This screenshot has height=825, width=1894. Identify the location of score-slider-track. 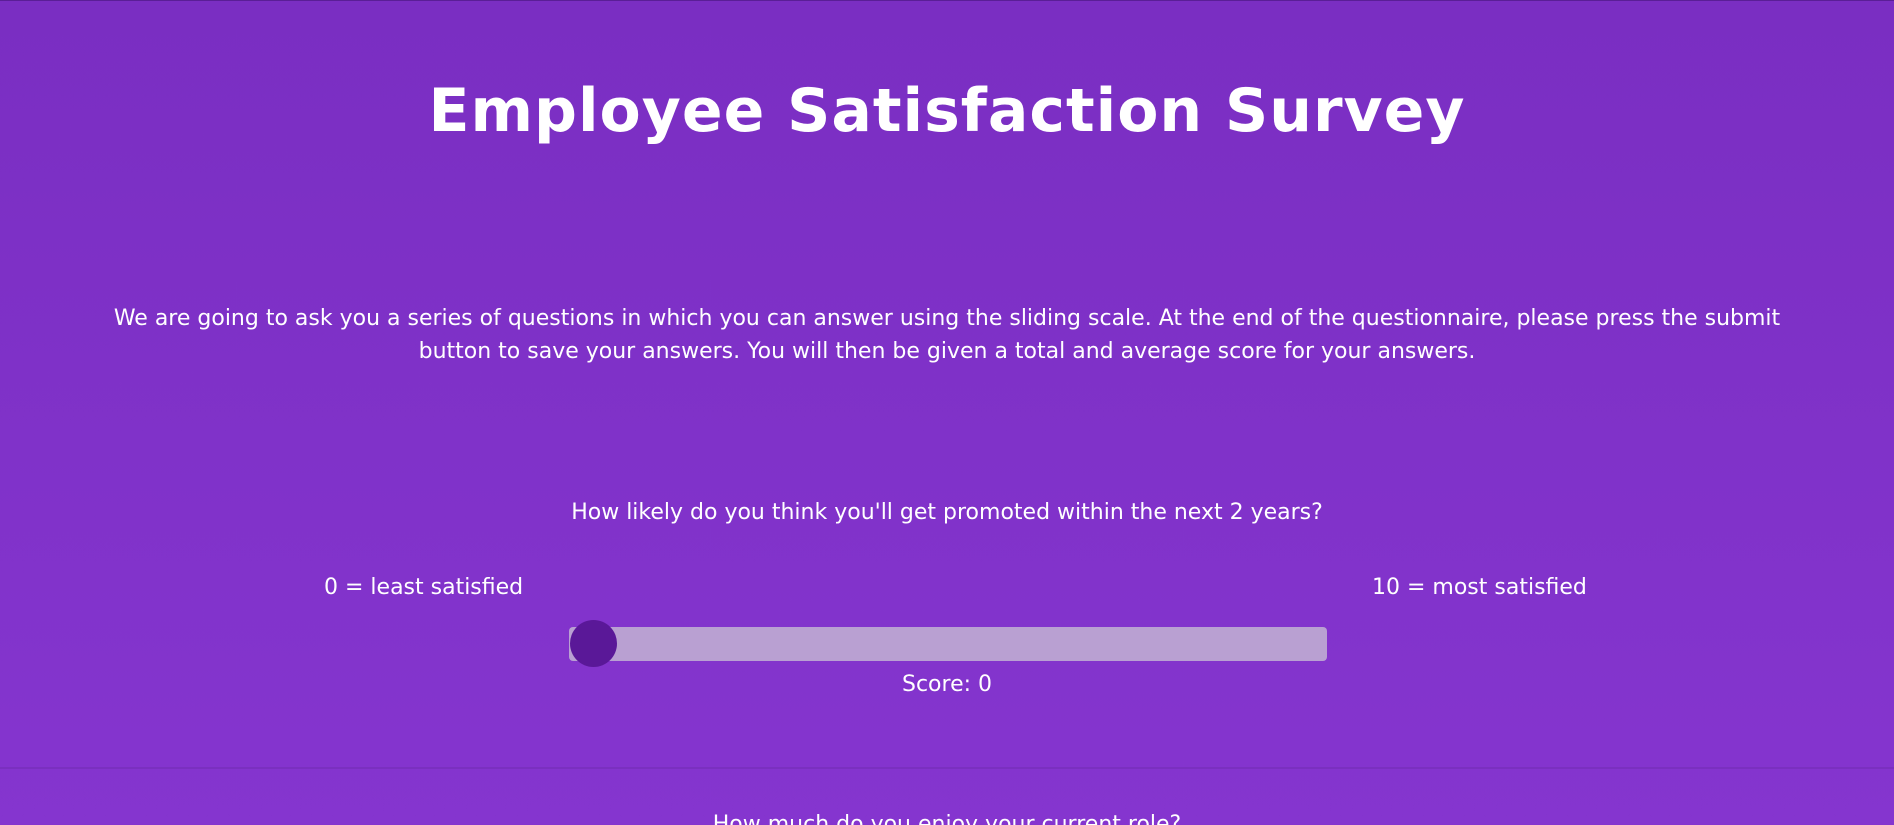
(948, 644).